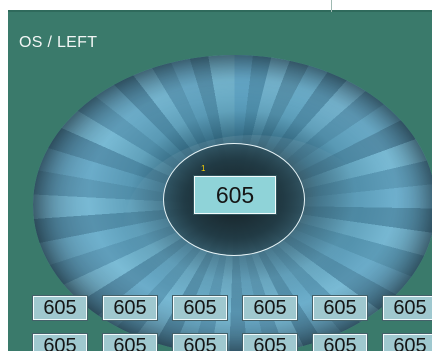 The width and height of the screenshot is (432, 351). I want to click on grid-cell-r2-c1: 605, so click(60, 342).